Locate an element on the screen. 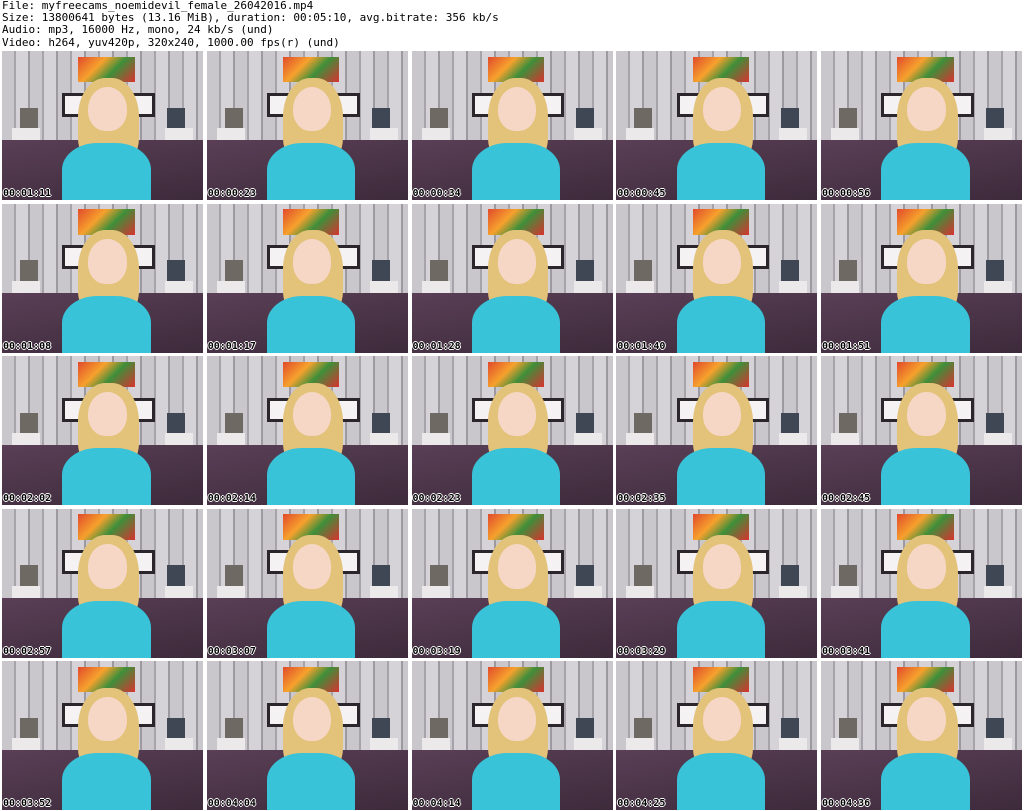 The width and height of the screenshot is (1024, 811). video-thumbnail: 00:02:23 is located at coordinates (512, 430).